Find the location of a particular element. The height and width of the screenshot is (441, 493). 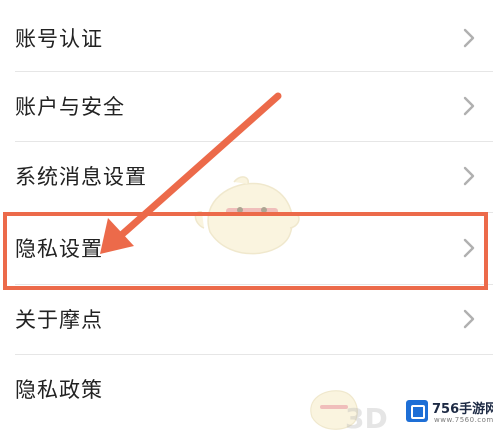

menu-item-label: 账户与安全 is located at coordinates (70, 107).